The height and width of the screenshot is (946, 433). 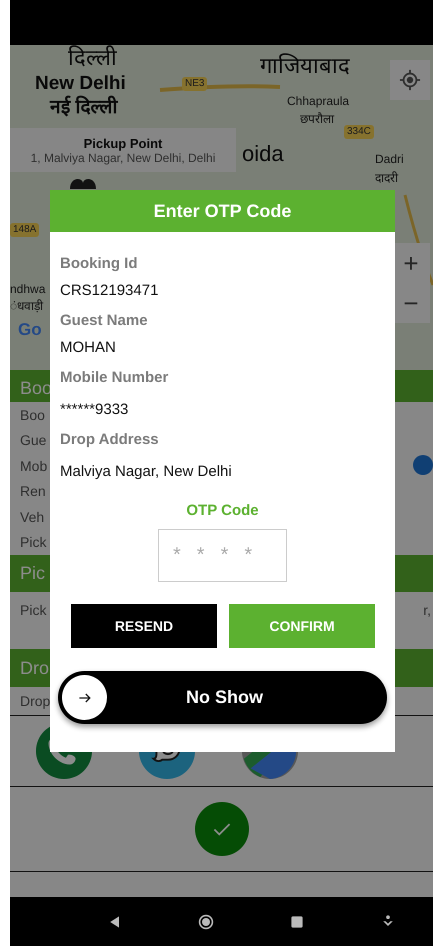 I want to click on map-label: छपरौला, so click(x=317, y=120).